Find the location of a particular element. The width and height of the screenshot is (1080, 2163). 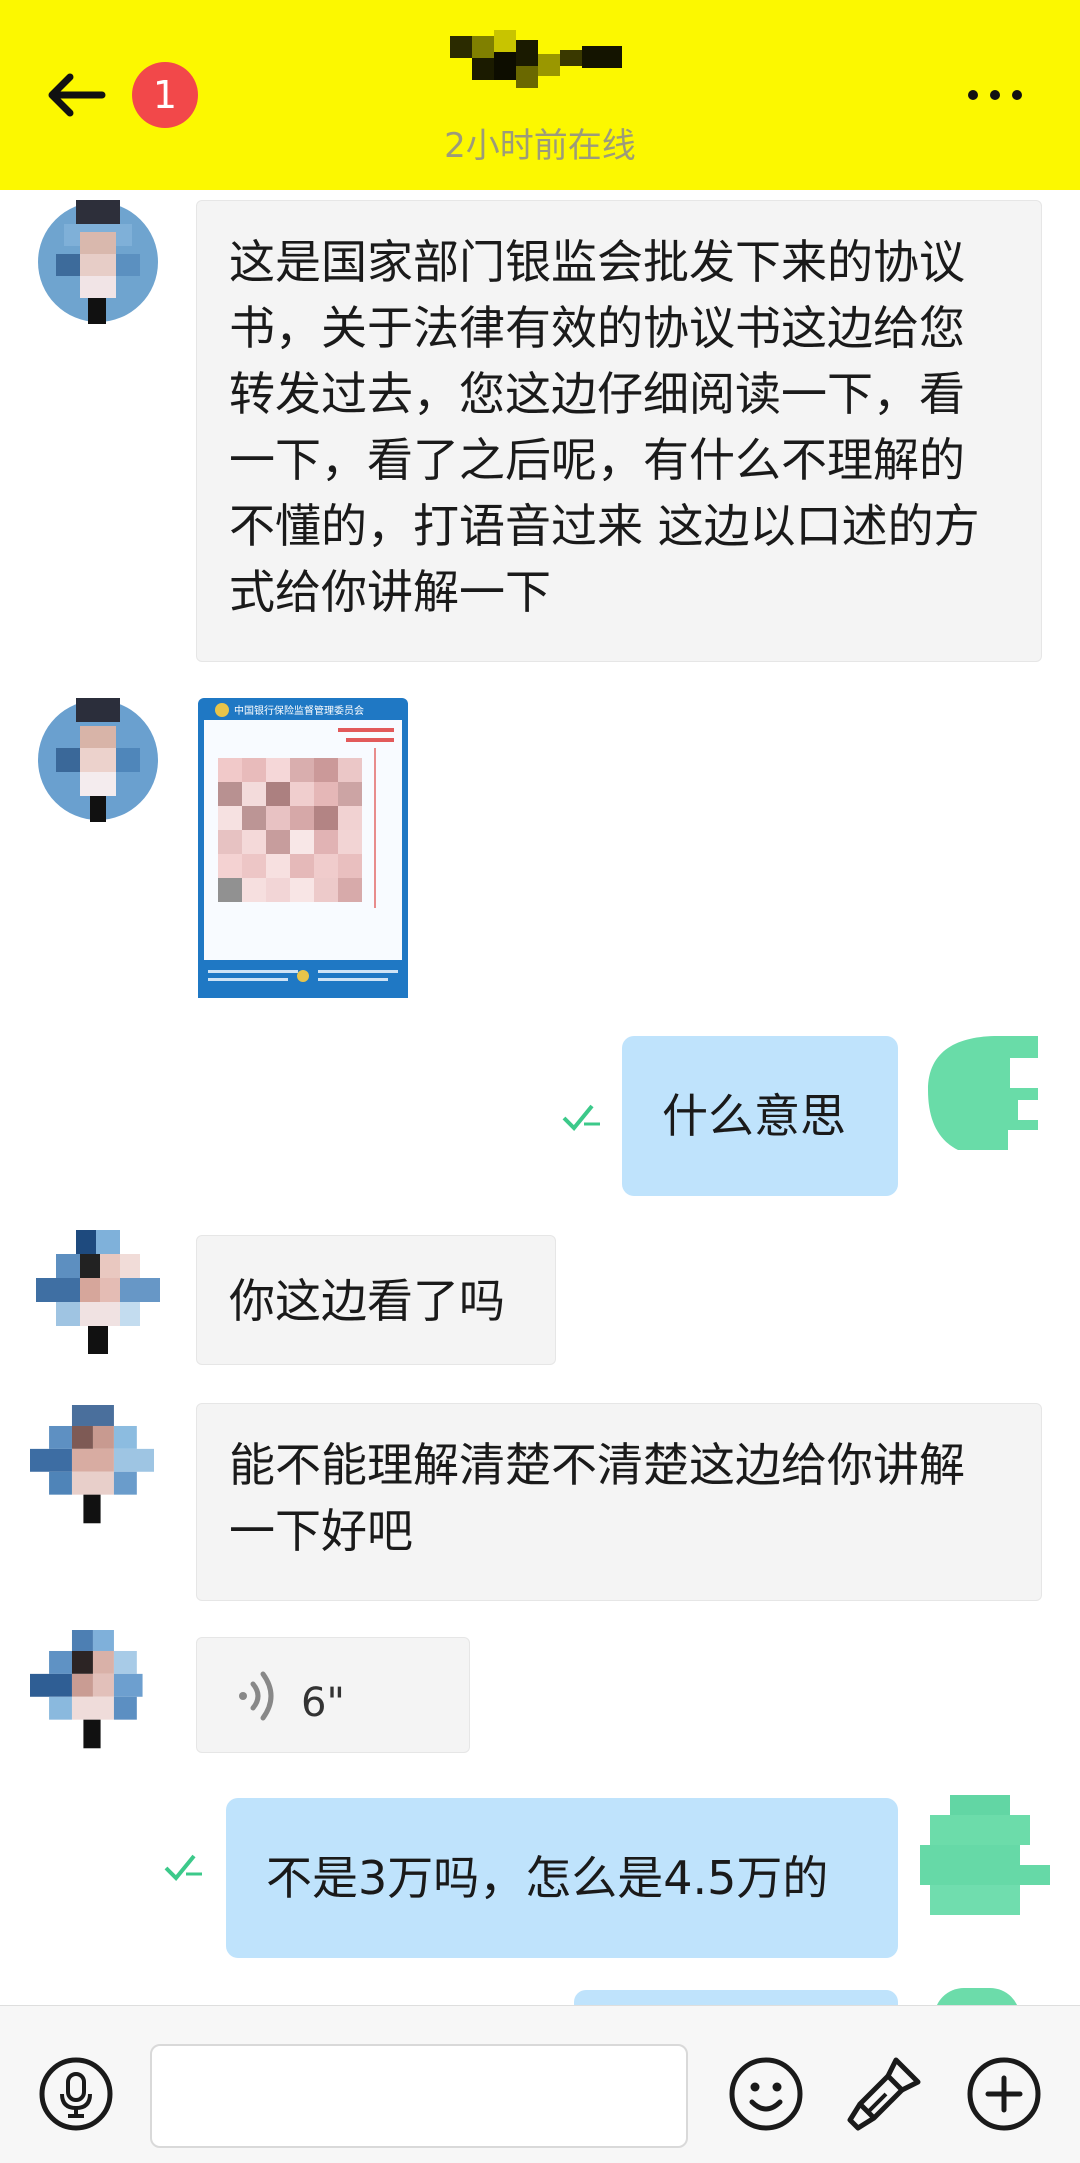

user-avatar-partial is located at coordinates (977, 1996).